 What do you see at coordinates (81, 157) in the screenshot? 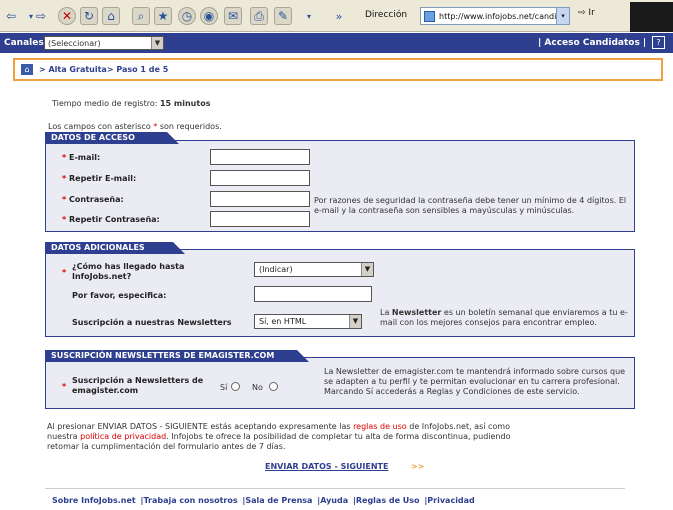
I see `email-label: * E-mail:` at bounding box center [81, 157].